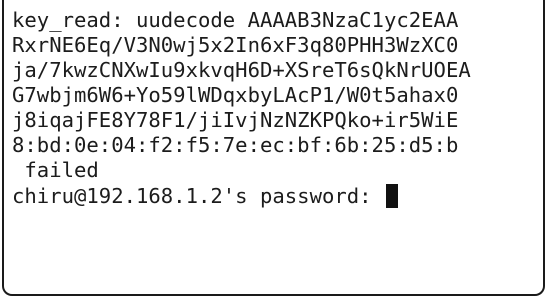 This screenshot has width=555, height=302. What do you see at coordinates (235, 45) in the screenshot?
I see `terminal-line-key-data-1: RxrNE6Eq/V3N0wj5x2In6xF3q80PHH3WzXC0` at bounding box center [235, 45].